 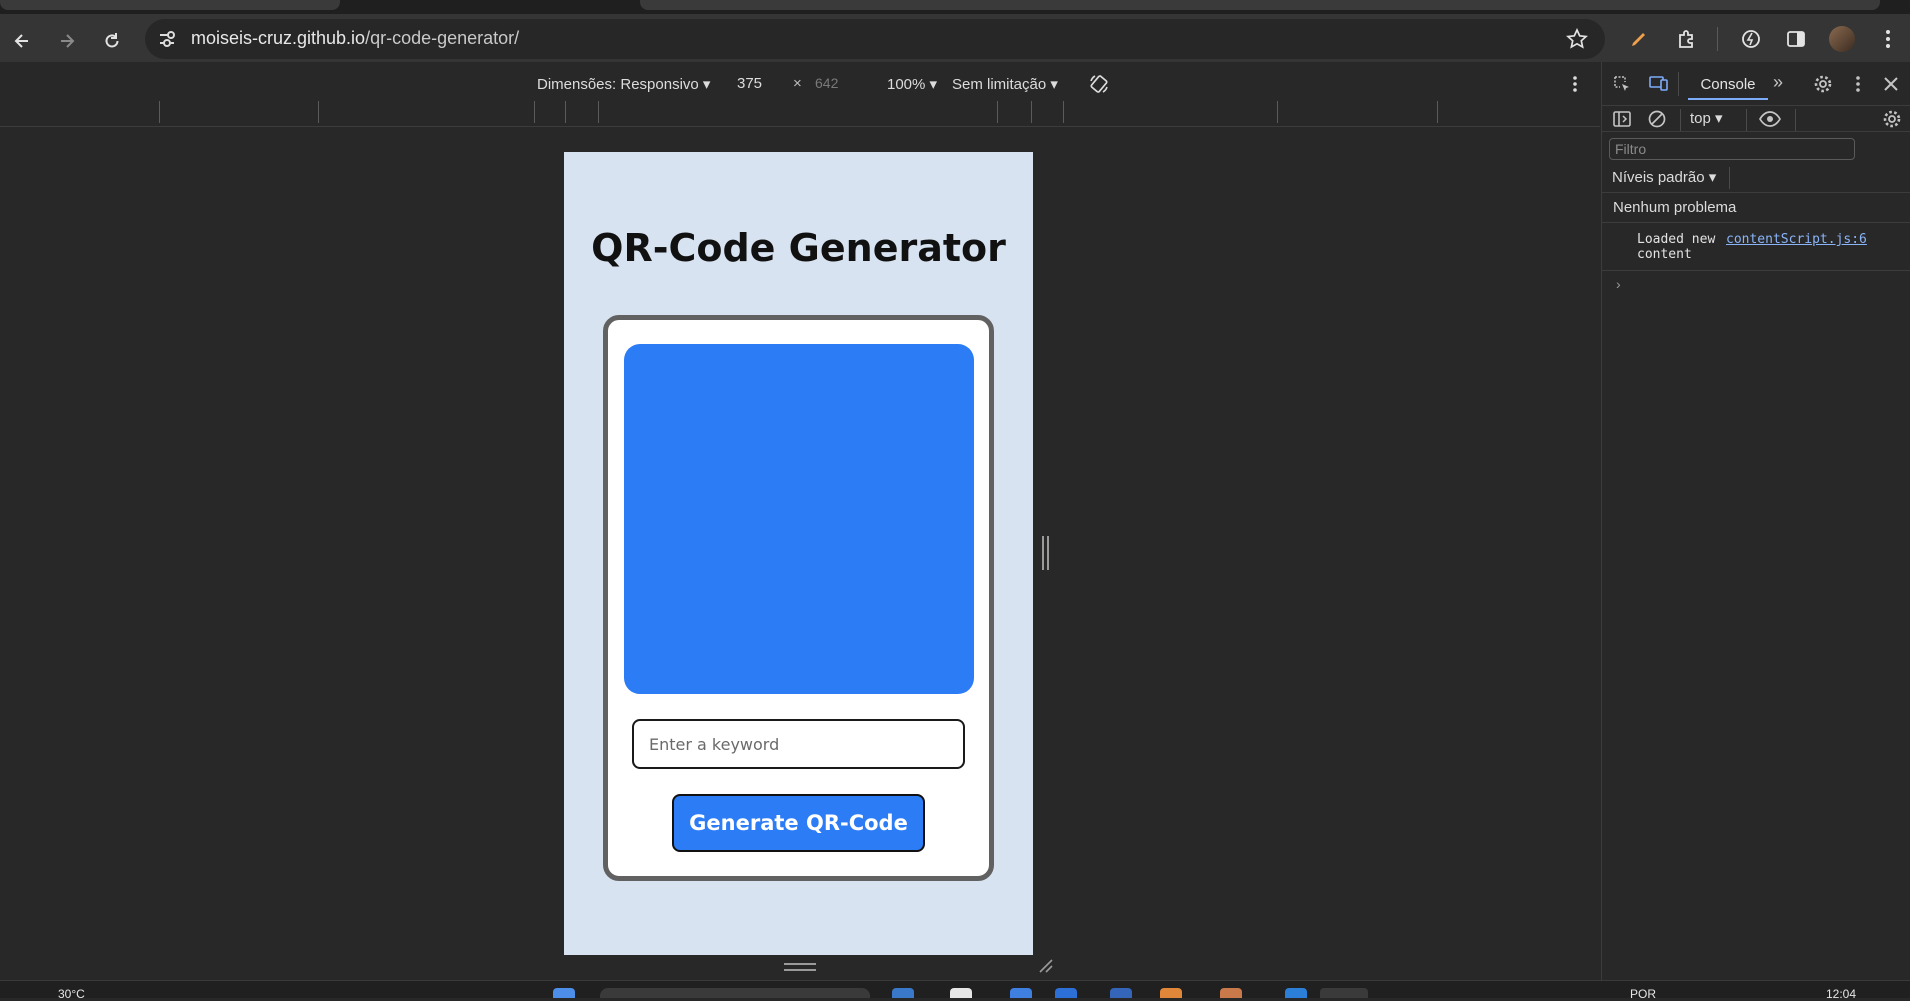 What do you see at coordinates (826, 83) in the screenshot?
I see `height-field: 642` at bounding box center [826, 83].